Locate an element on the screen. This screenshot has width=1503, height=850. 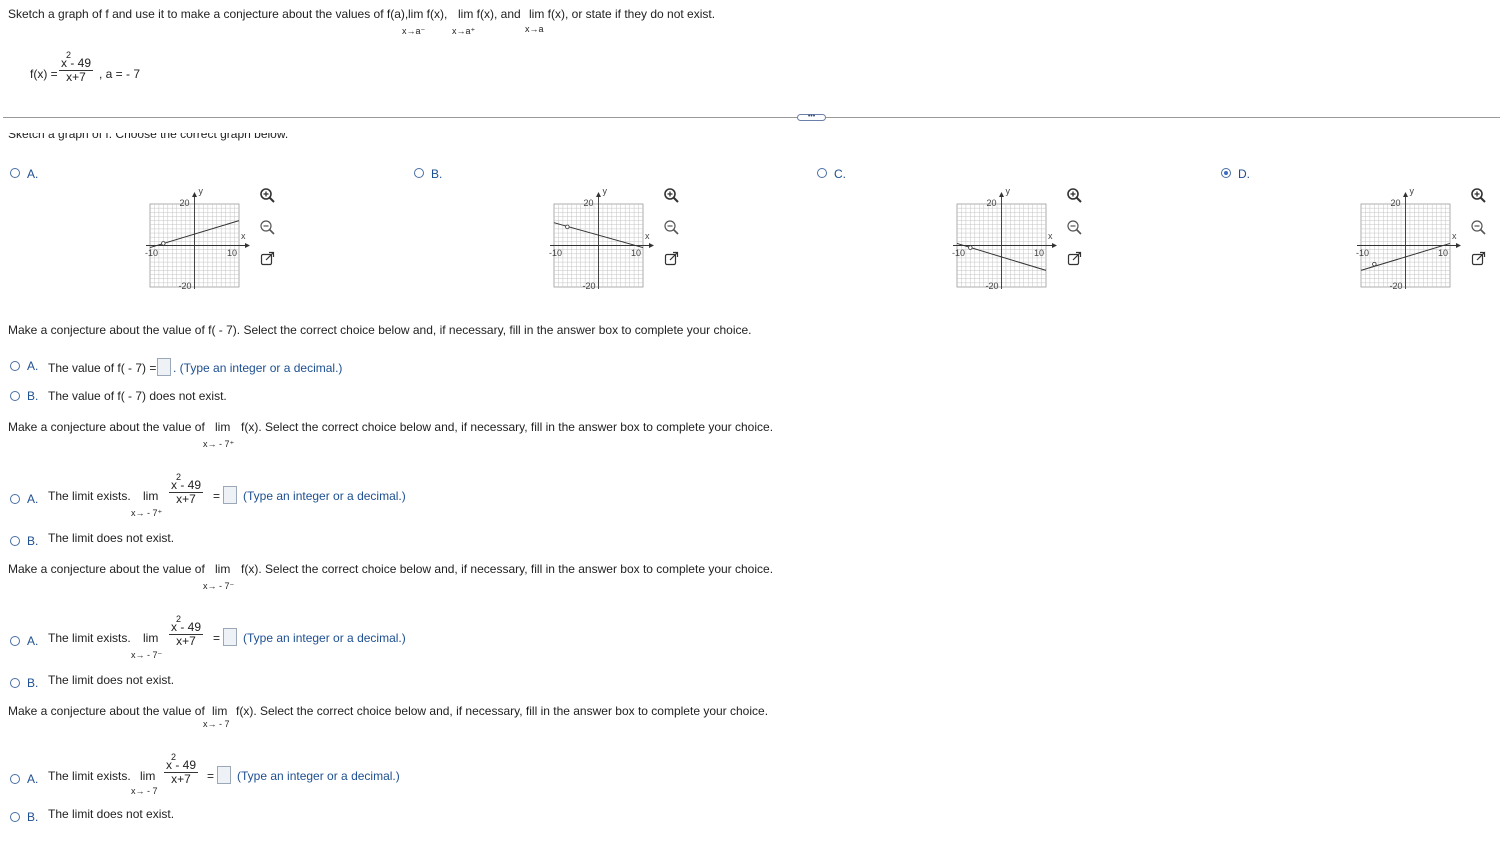
q3-option-a-text: The limit exists. is located at coordinates (89, 638).